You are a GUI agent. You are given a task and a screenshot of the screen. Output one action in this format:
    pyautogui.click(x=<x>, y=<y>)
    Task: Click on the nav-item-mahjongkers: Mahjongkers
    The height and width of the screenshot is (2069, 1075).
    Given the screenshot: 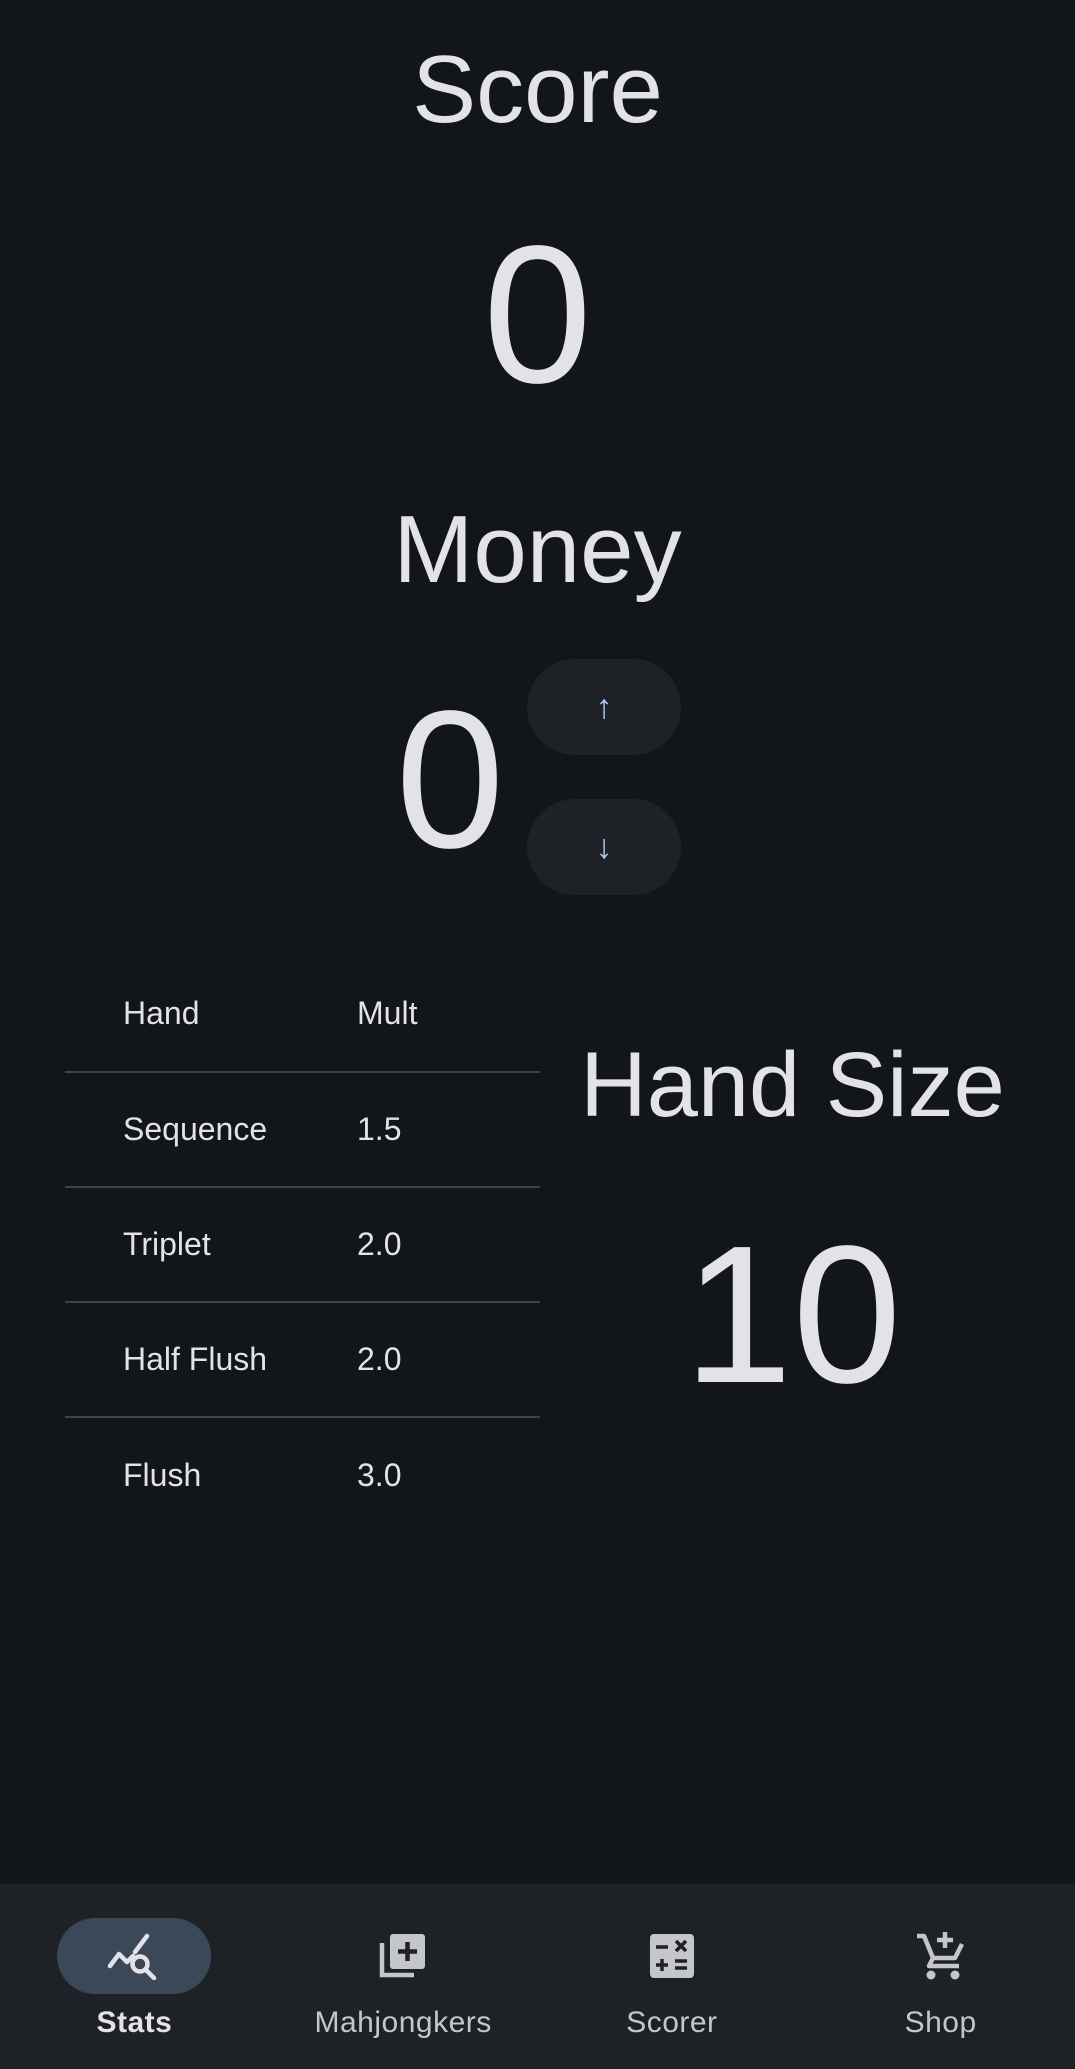 What is the action you would take?
    pyautogui.click(x=403, y=1976)
    